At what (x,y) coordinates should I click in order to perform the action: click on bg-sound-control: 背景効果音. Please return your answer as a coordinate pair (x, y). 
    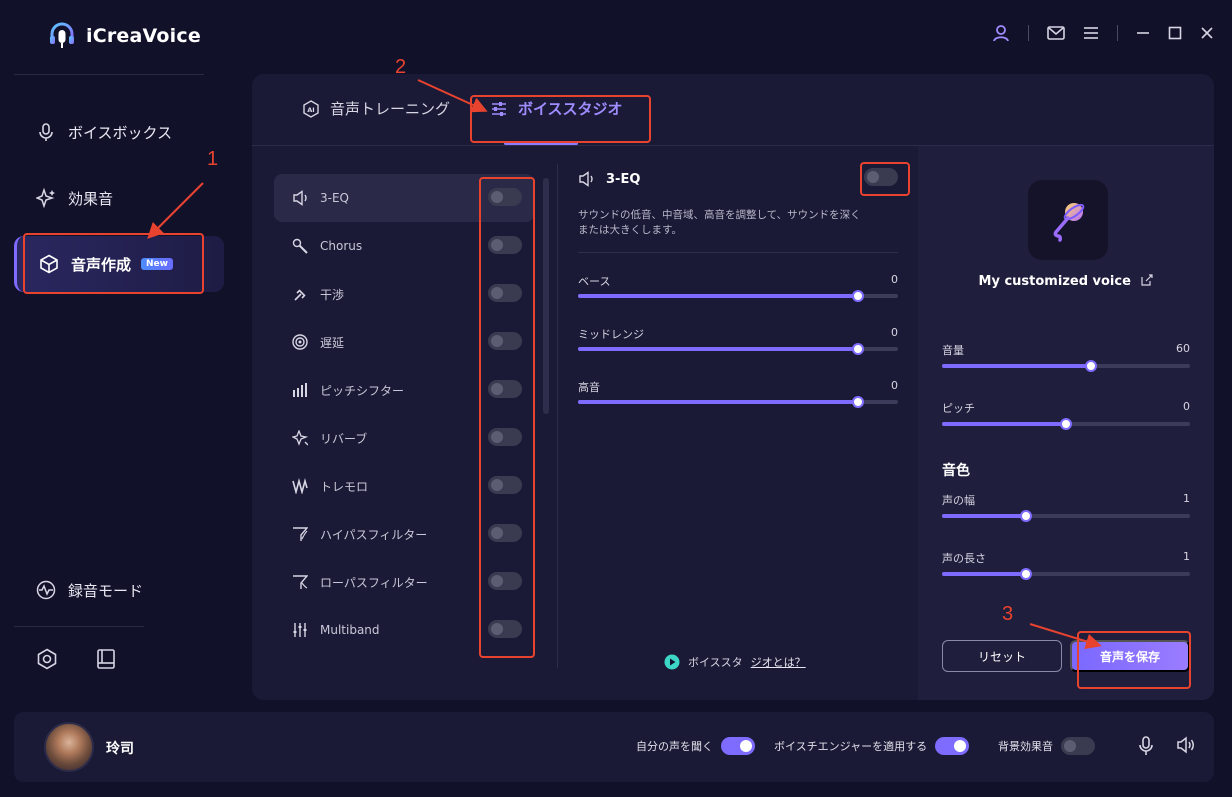
    Looking at the image, I should click on (1046, 746).